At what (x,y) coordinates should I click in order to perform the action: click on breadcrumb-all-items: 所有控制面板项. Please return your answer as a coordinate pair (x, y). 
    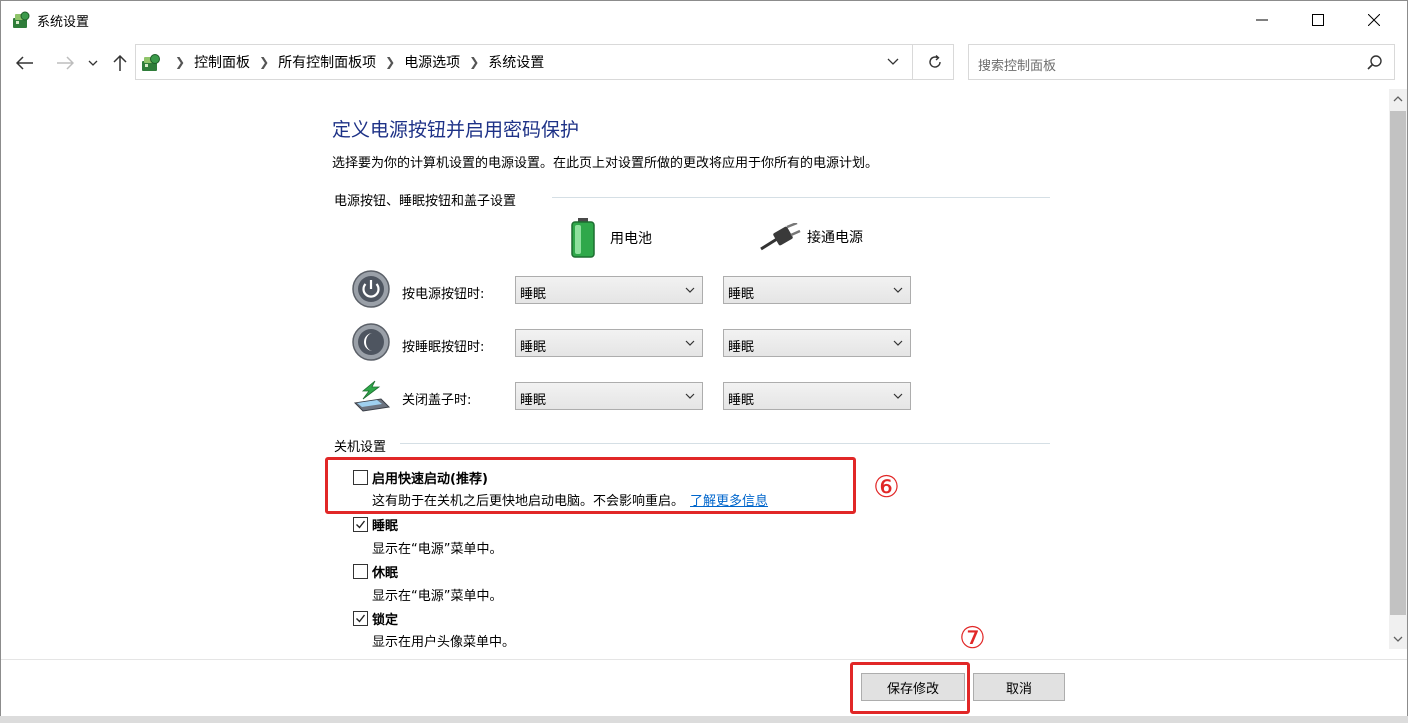
    Looking at the image, I should click on (327, 62).